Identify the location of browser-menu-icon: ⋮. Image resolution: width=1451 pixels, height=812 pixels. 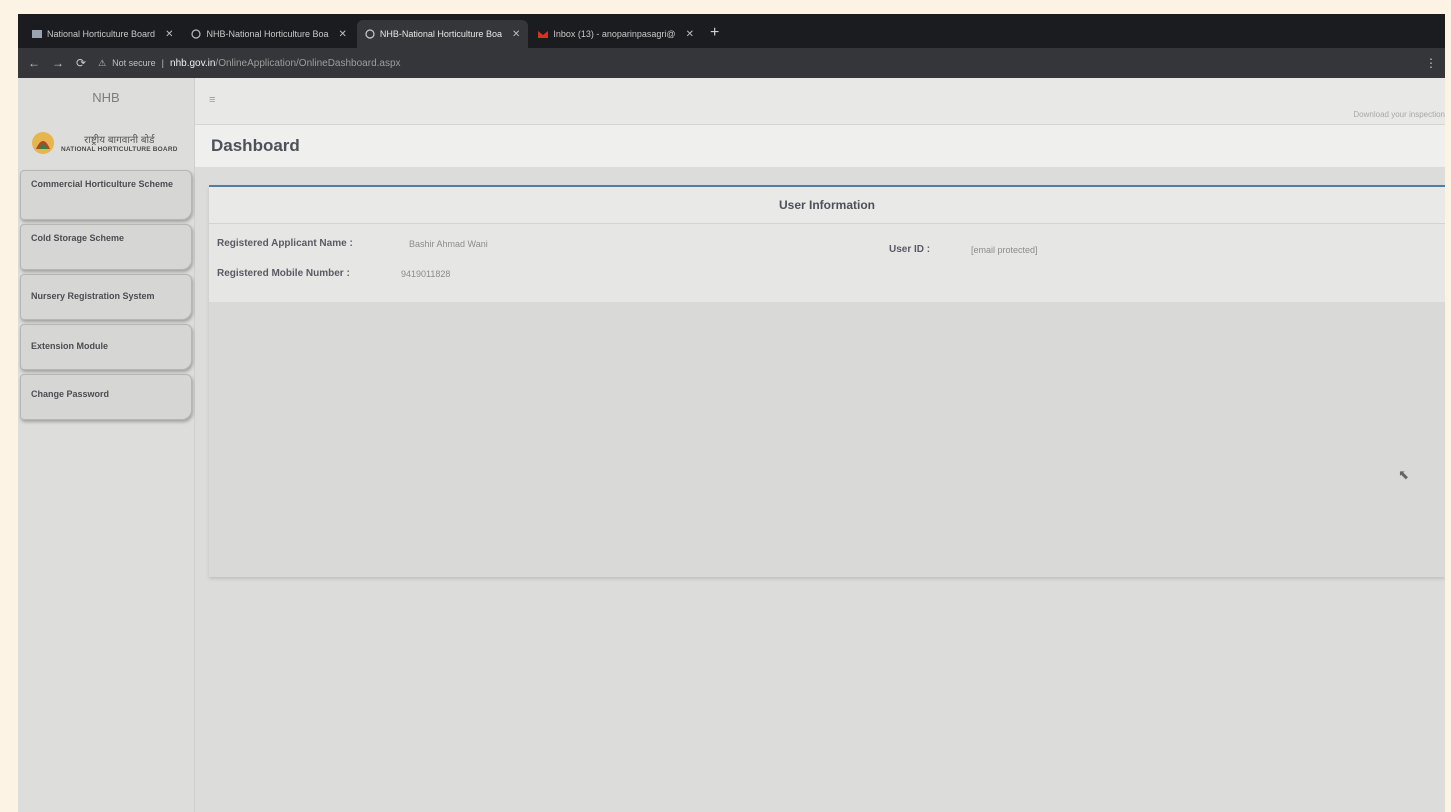
(1431, 63).